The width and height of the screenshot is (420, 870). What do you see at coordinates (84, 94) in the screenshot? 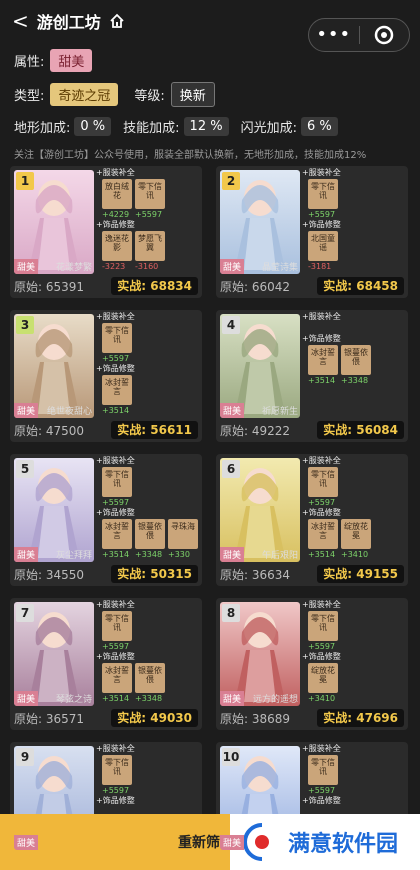
I see `type-tag: 奇迹之冠` at bounding box center [84, 94].